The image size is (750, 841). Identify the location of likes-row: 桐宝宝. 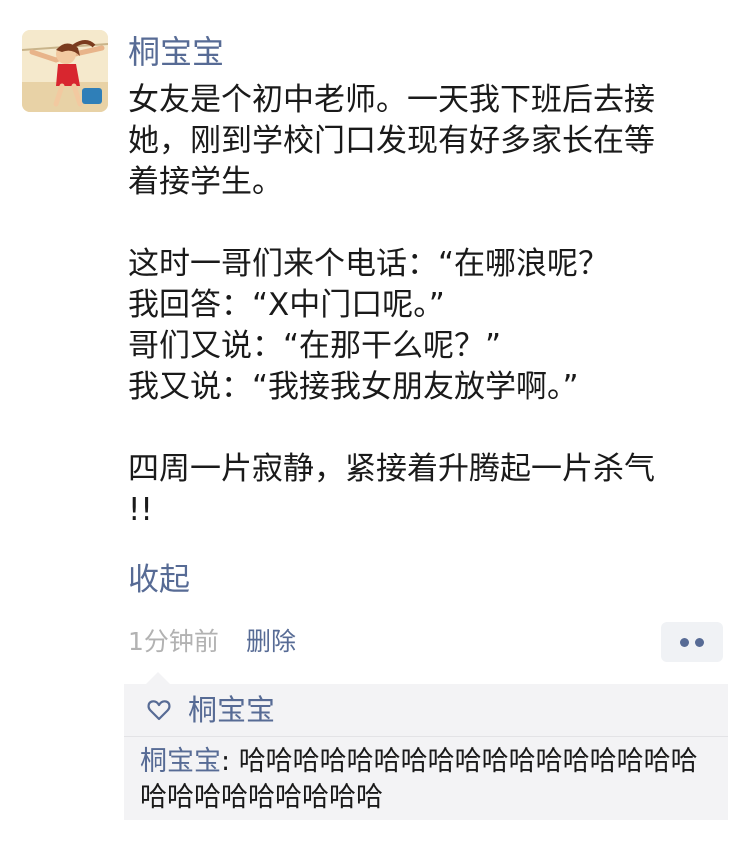
(426, 710).